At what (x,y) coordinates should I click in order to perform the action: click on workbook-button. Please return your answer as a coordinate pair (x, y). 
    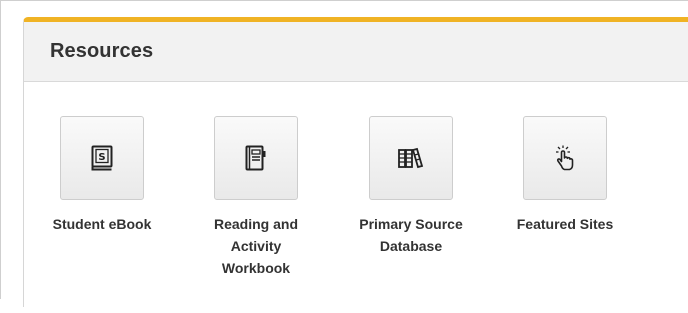
    Looking at the image, I should click on (256, 158).